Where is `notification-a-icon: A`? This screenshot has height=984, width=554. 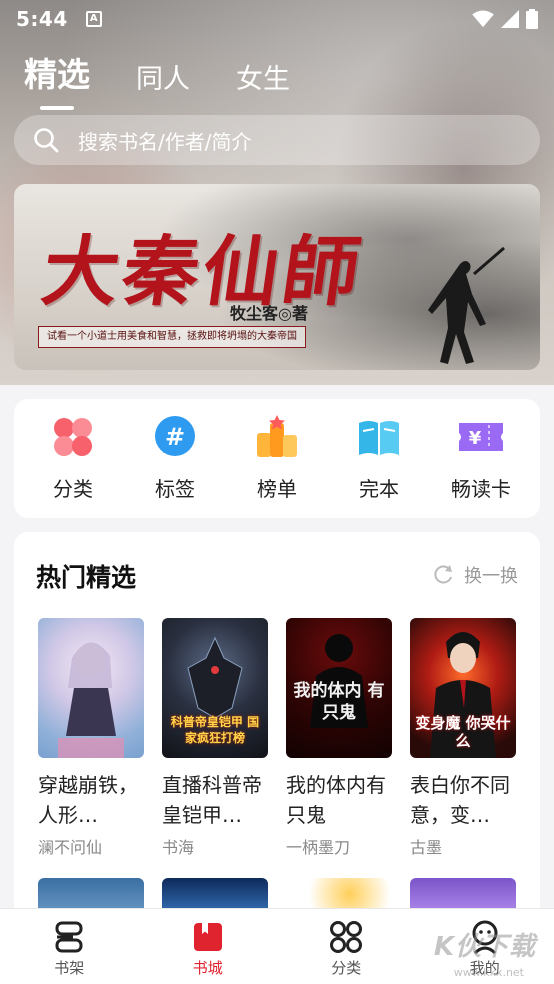 notification-a-icon: A is located at coordinates (93, 19).